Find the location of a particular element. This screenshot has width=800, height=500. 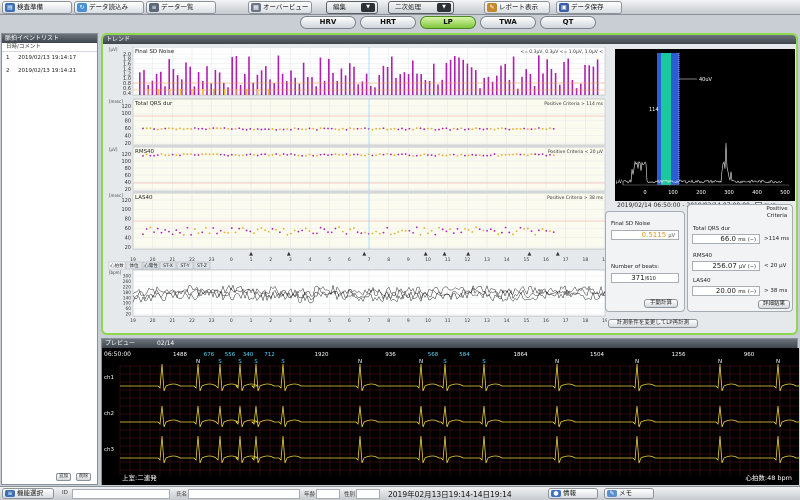

memo-button: ✎ メモ is located at coordinates (629, 493).